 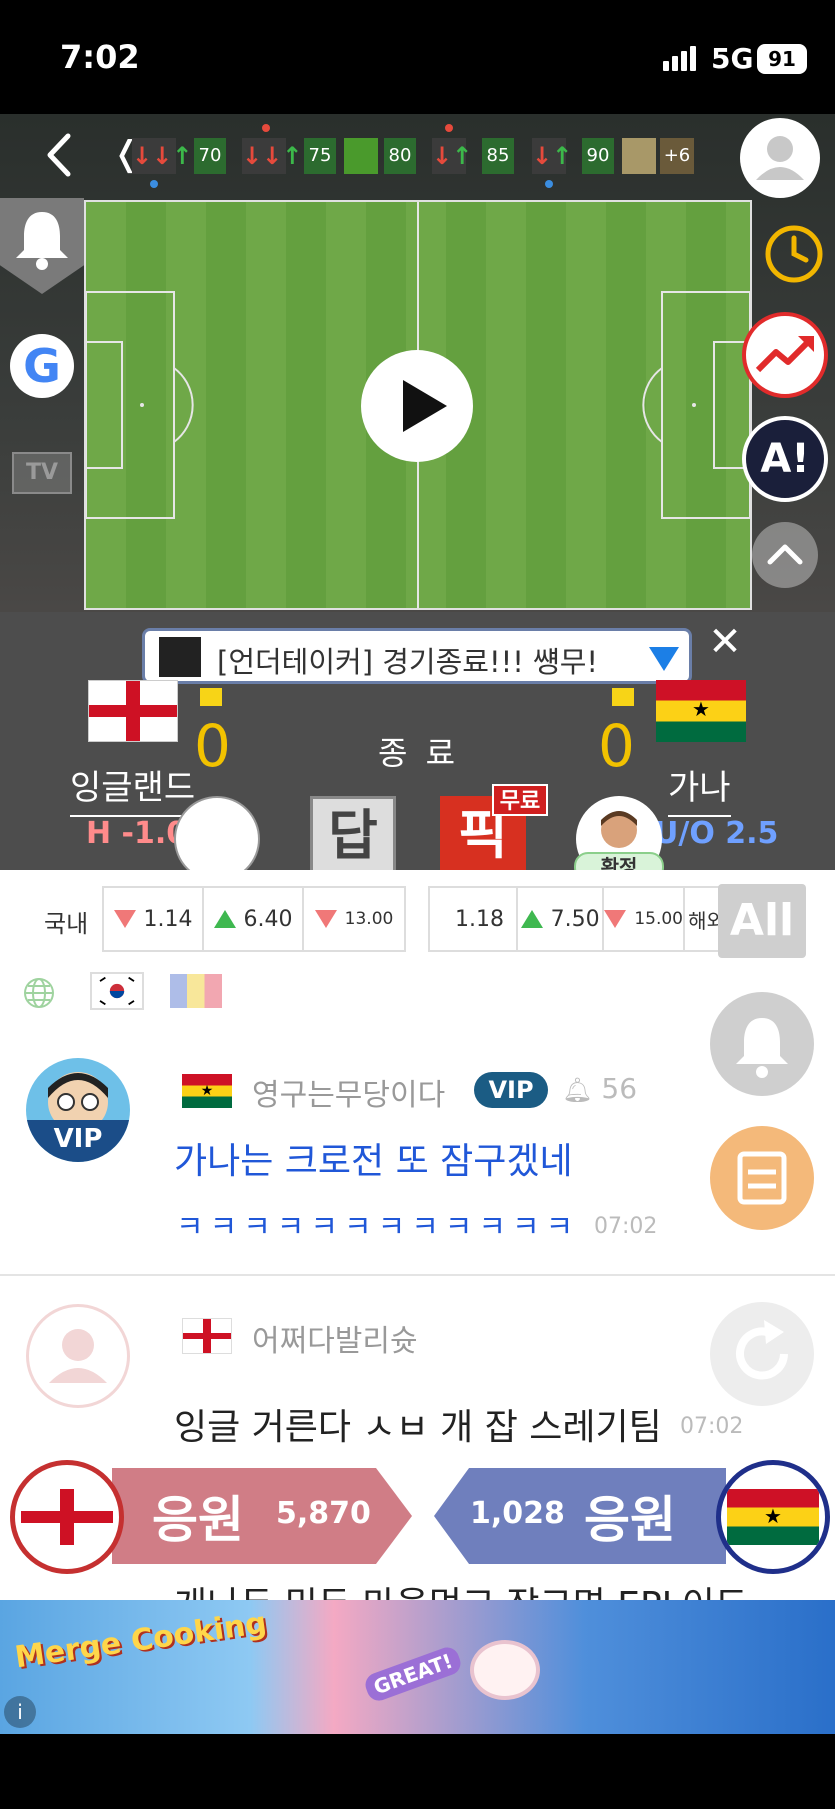 What do you see at coordinates (732, 58) in the screenshot?
I see `network-label: 5G` at bounding box center [732, 58].